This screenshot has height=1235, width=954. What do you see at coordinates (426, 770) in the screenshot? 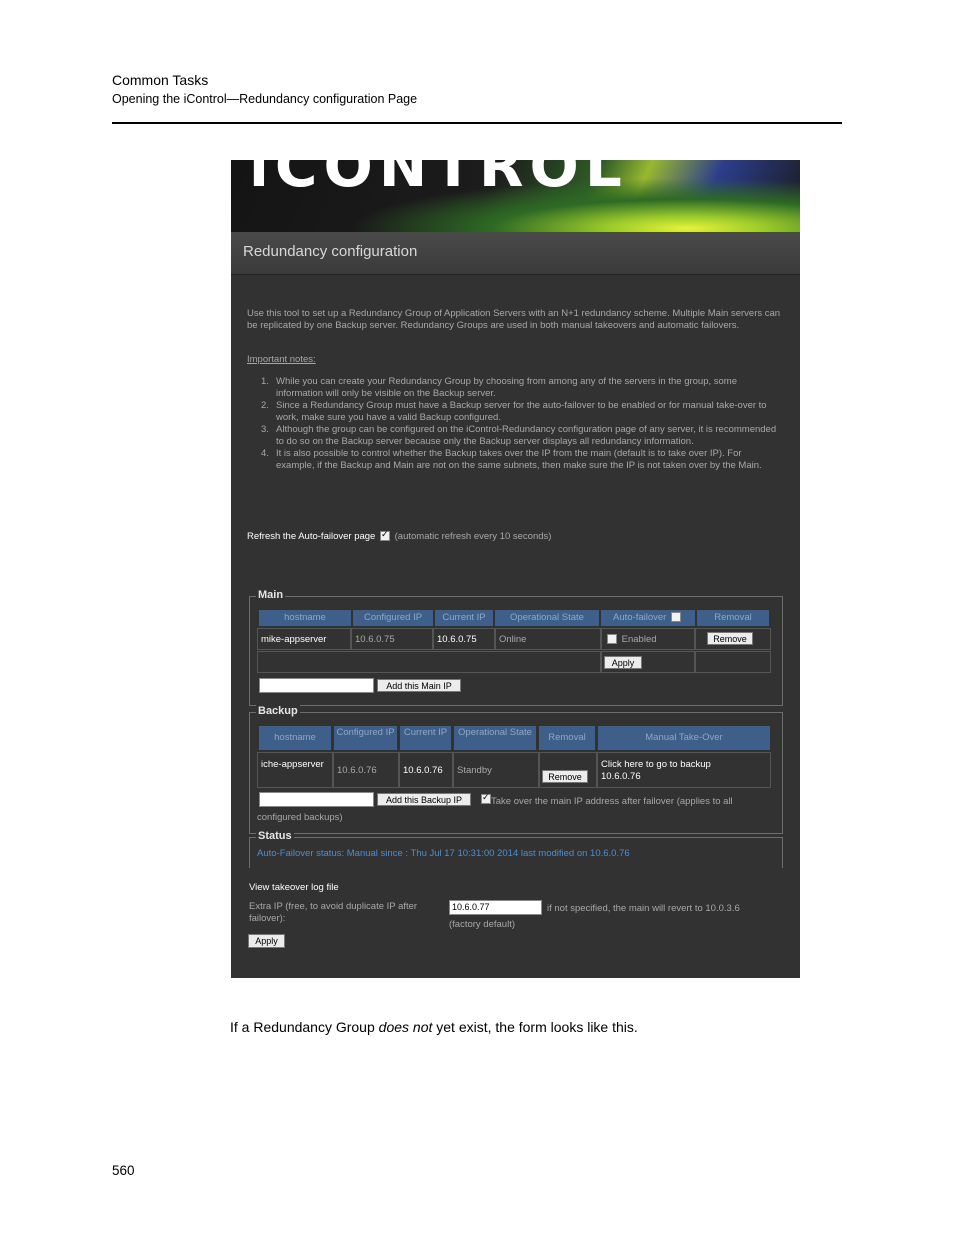
I see `backup-current-ip-cell: 10.6.0.76` at bounding box center [426, 770].